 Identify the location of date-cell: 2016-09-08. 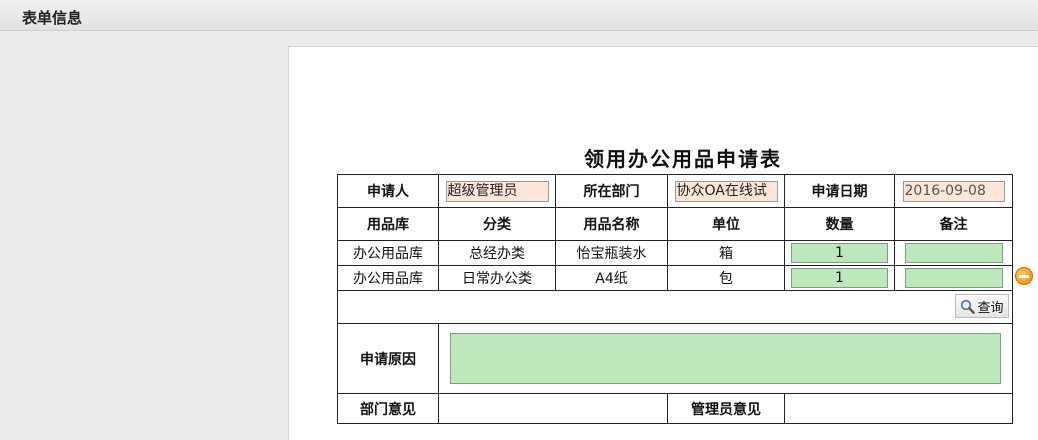
(953, 191).